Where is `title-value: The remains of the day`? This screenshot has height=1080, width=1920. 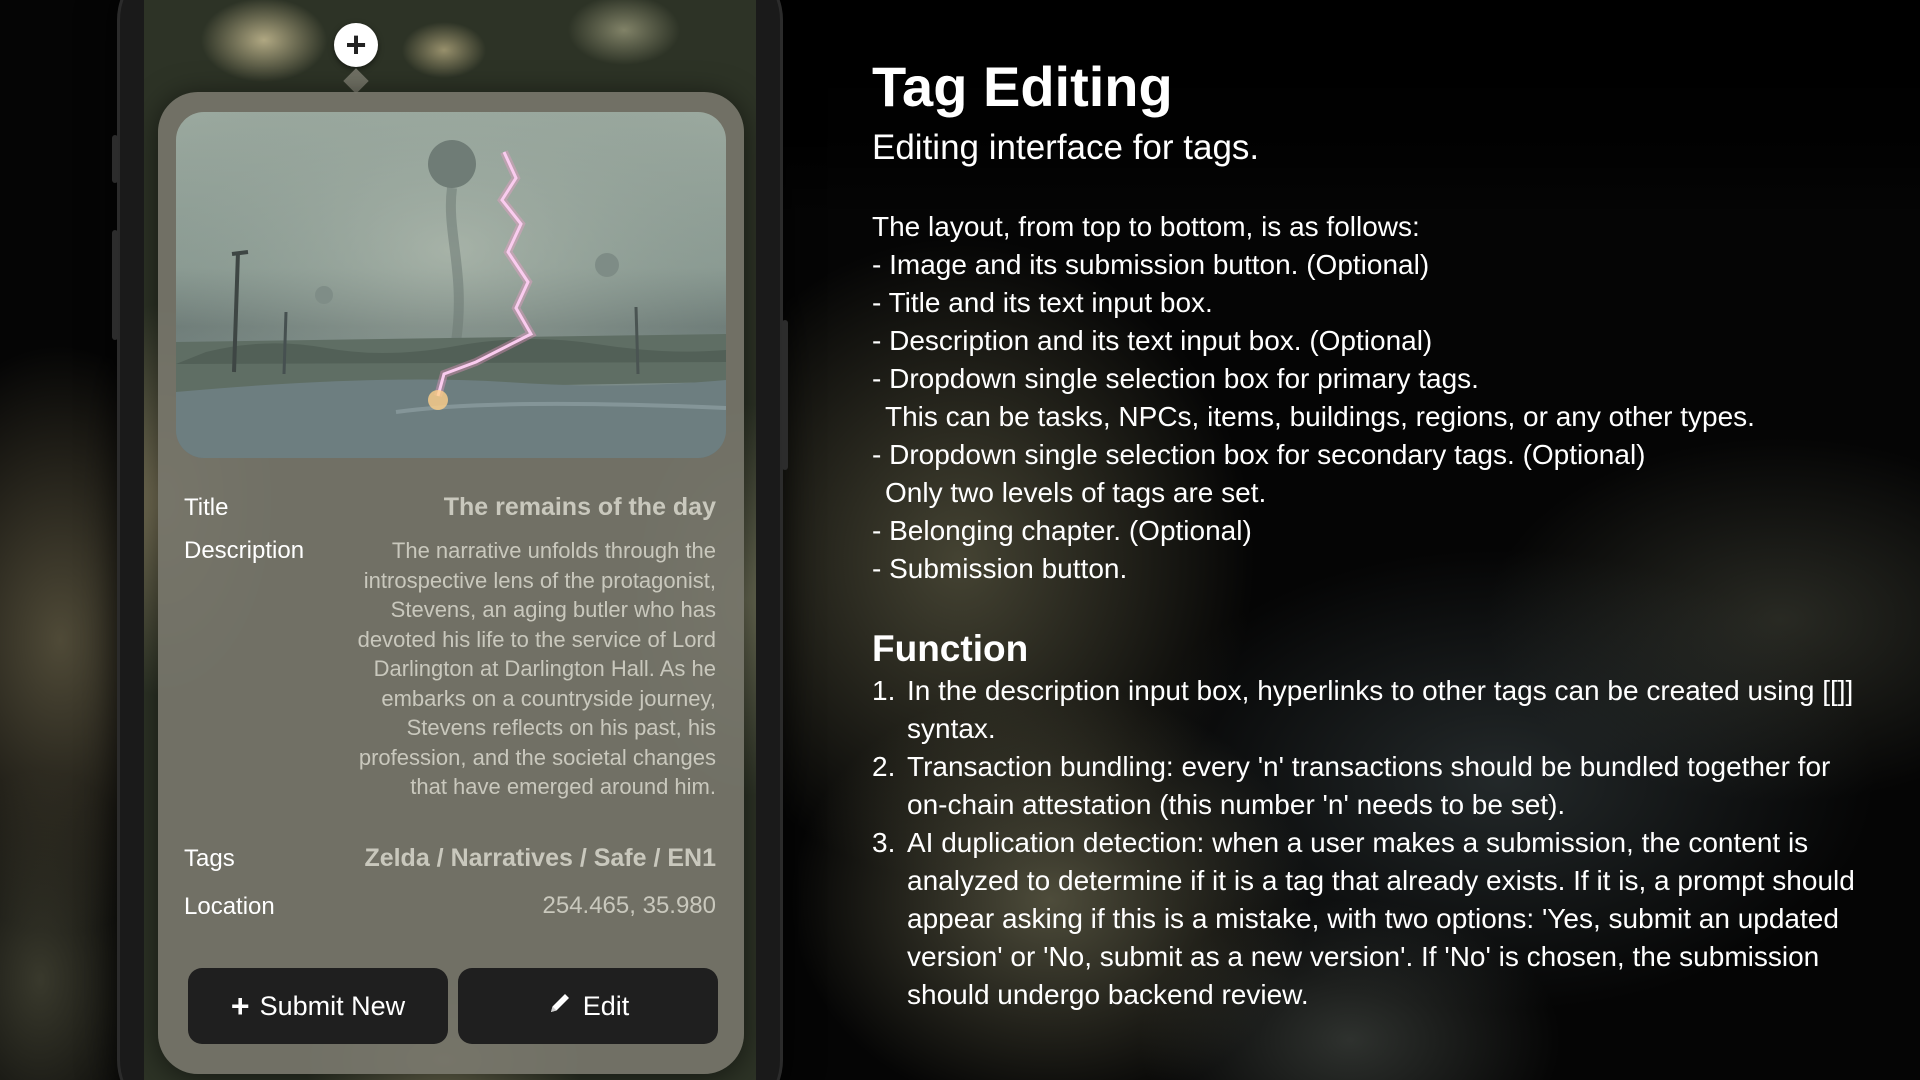 title-value: The remains of the day is located at coordinates (580, 507).